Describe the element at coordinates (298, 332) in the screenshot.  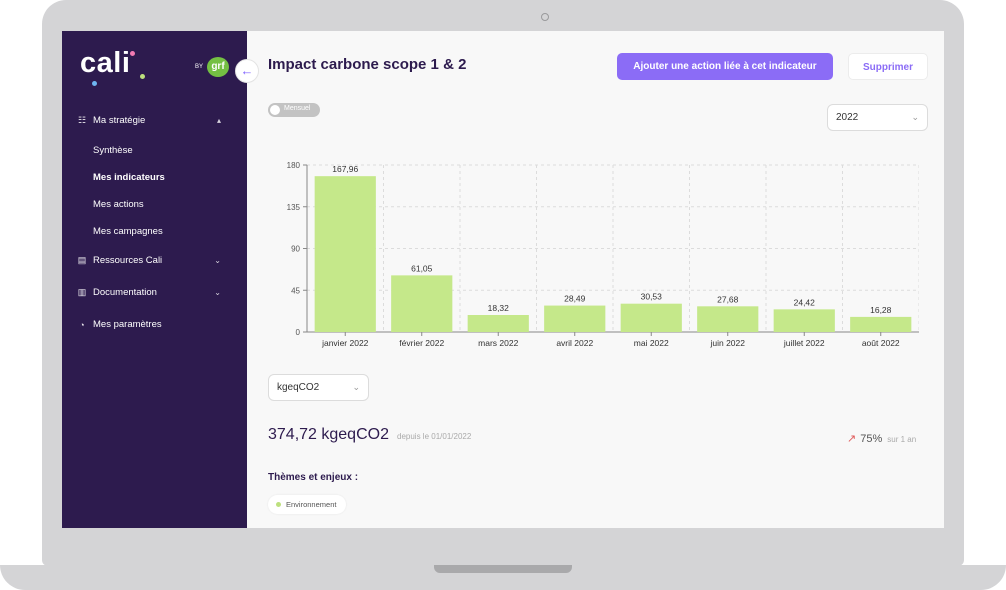
I see `y-tick-label: 0` at that location.